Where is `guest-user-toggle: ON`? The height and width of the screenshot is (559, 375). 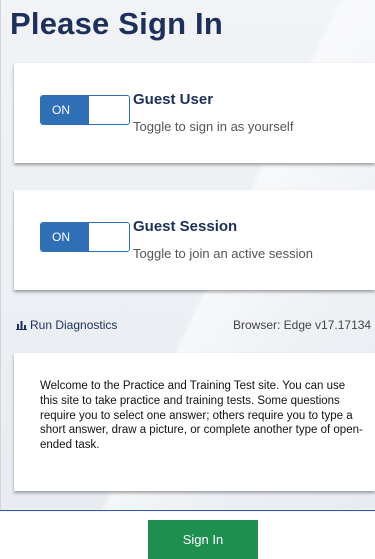
guest-user-toggle: ON is located at coordinates (85, 110).